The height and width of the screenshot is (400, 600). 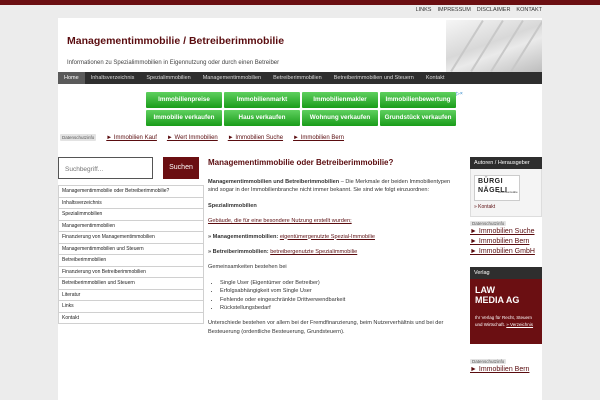 What do you see at coordinates (255, 138) in the screenshot?
I see `link-unit-item: ► Immobilien Suche` at bounding box center [255, 138].